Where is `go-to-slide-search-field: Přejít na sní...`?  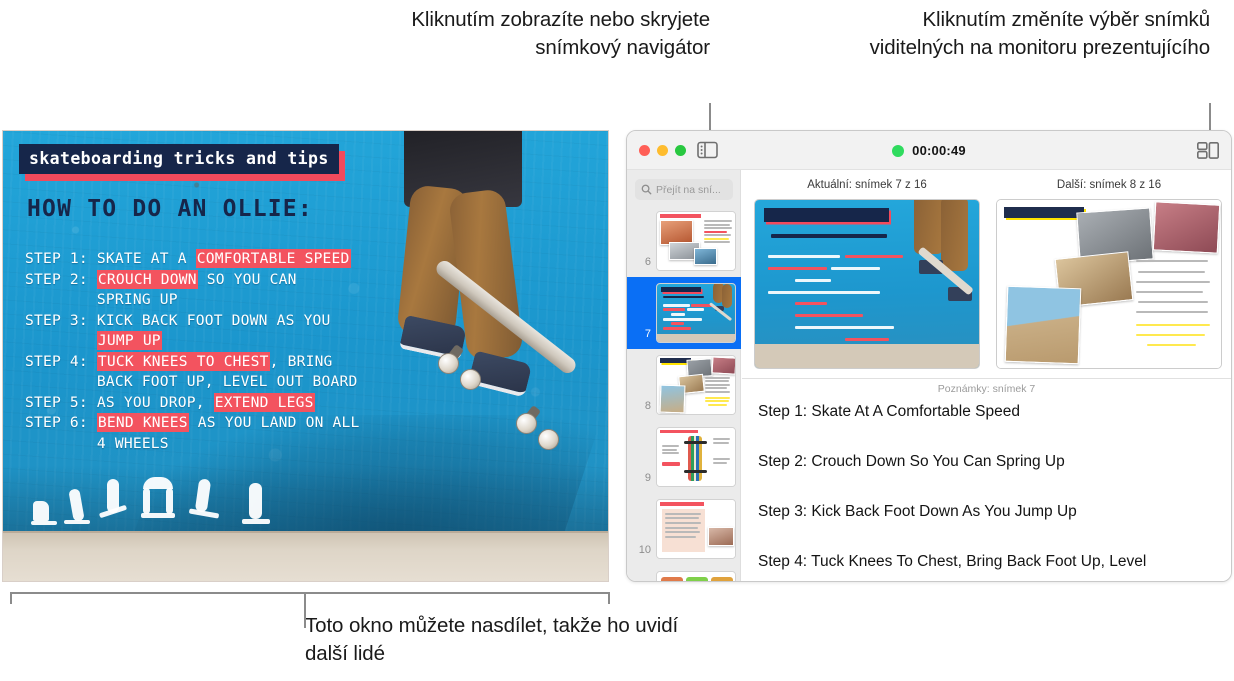 go-to-slide-search-field: Přejít na sní... is located at coordinates (684, 189).